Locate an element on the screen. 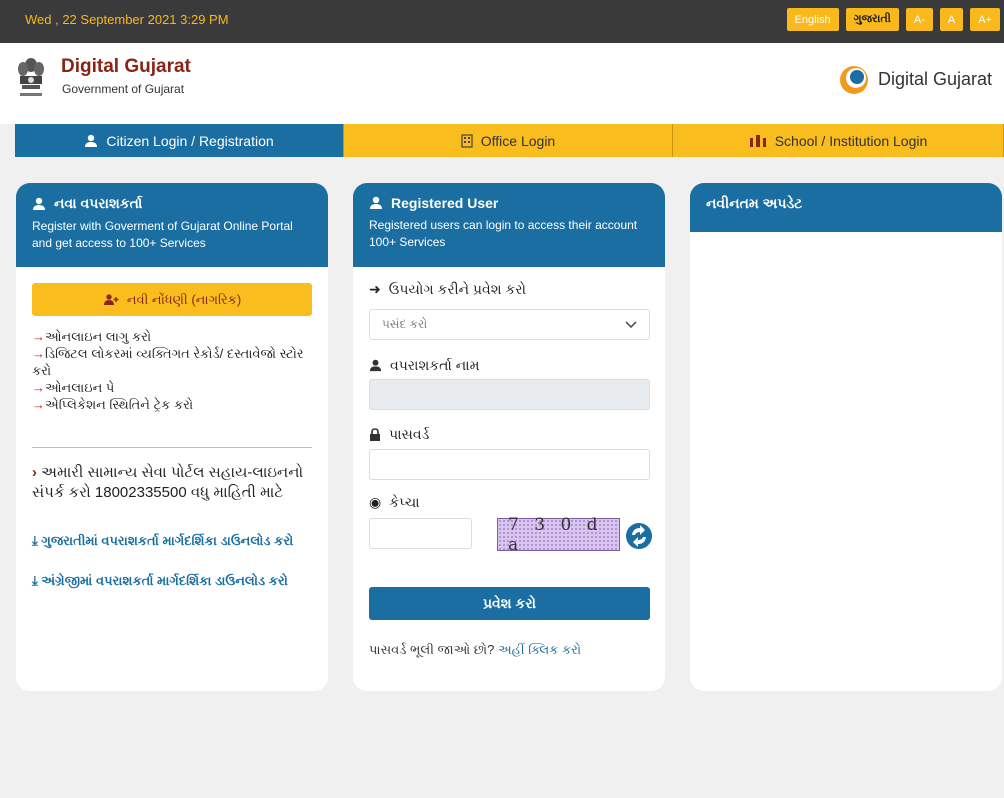 The width and height of the screenshot is (1004, 798). login-method-value: પસંદ કરો is located at coordinates (405, 324).